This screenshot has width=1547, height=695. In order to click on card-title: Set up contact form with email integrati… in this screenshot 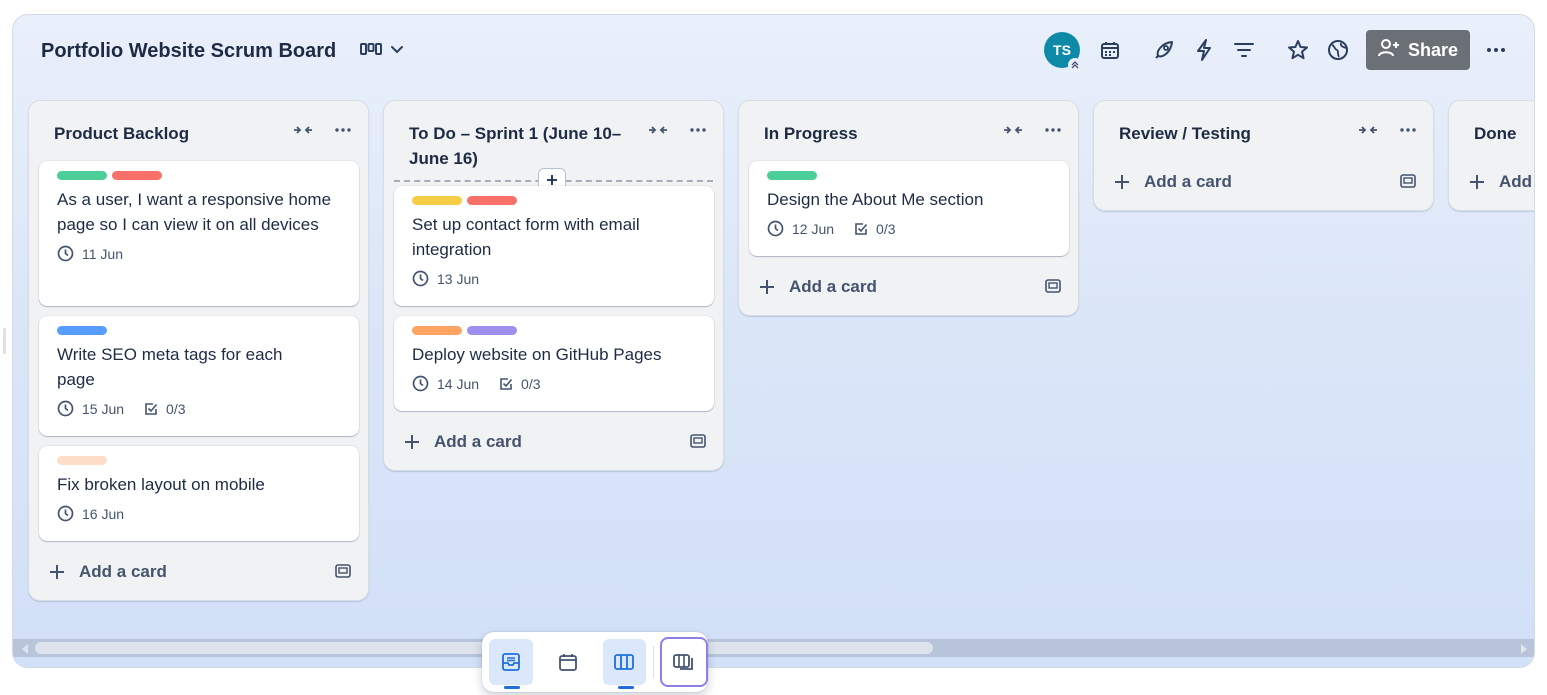, I will do `click(526, 237)`.